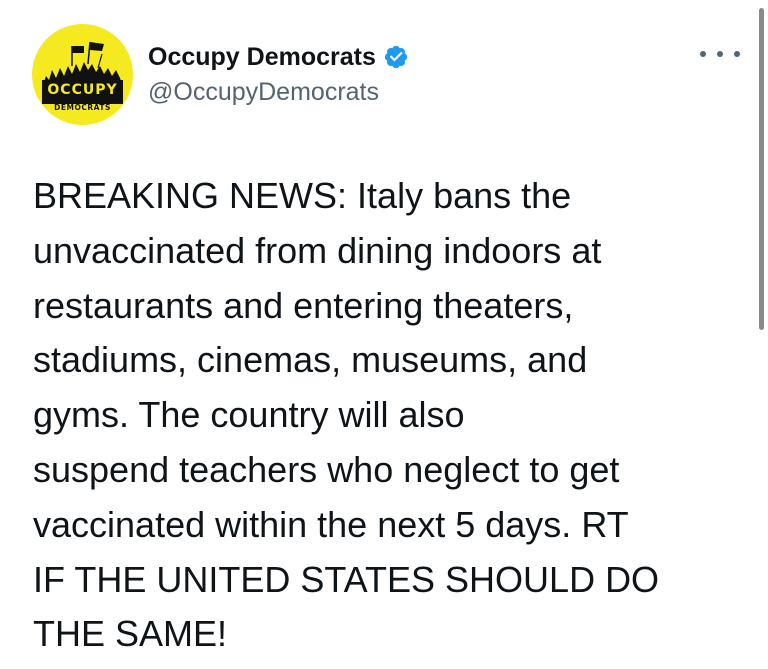 This screenshot has width=768, height=669. Describe the element at coordinates (82, 107) in the screenshot. I see `avatar-logo-text-bottom: DEMOCRATS` at that location.